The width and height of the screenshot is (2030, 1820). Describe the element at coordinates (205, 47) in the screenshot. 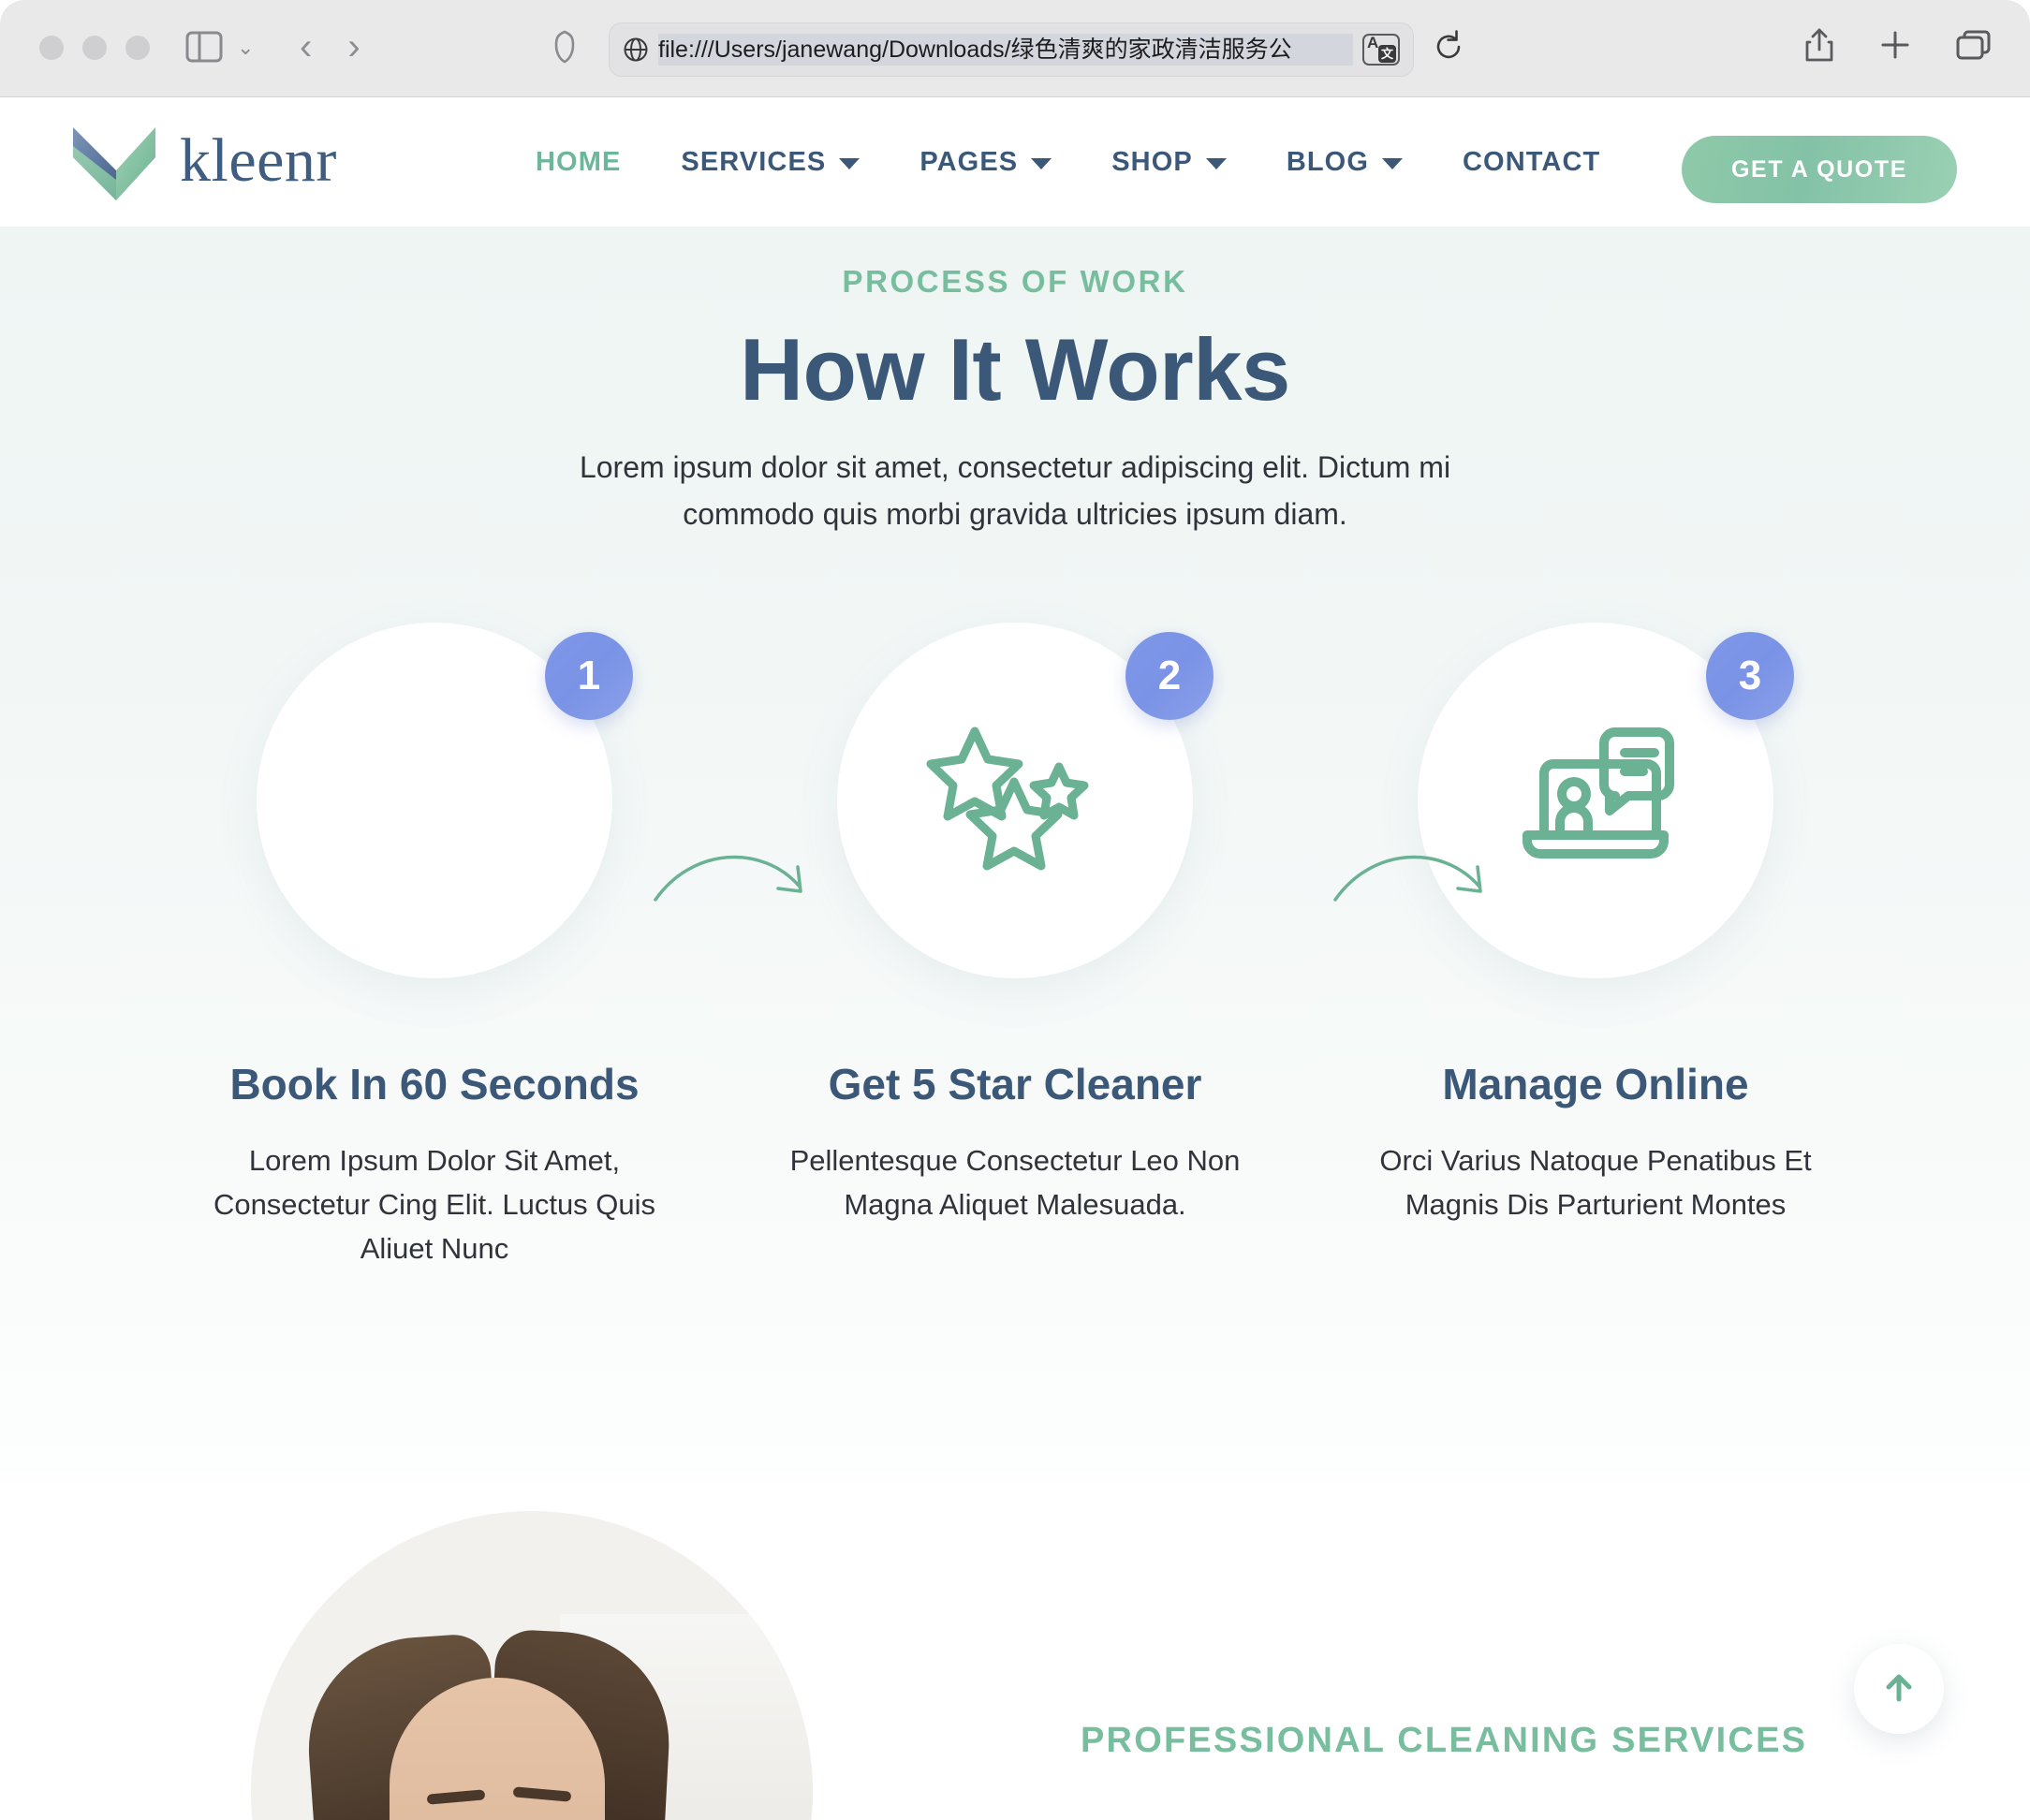

I see `sidebar-icon` at that location.